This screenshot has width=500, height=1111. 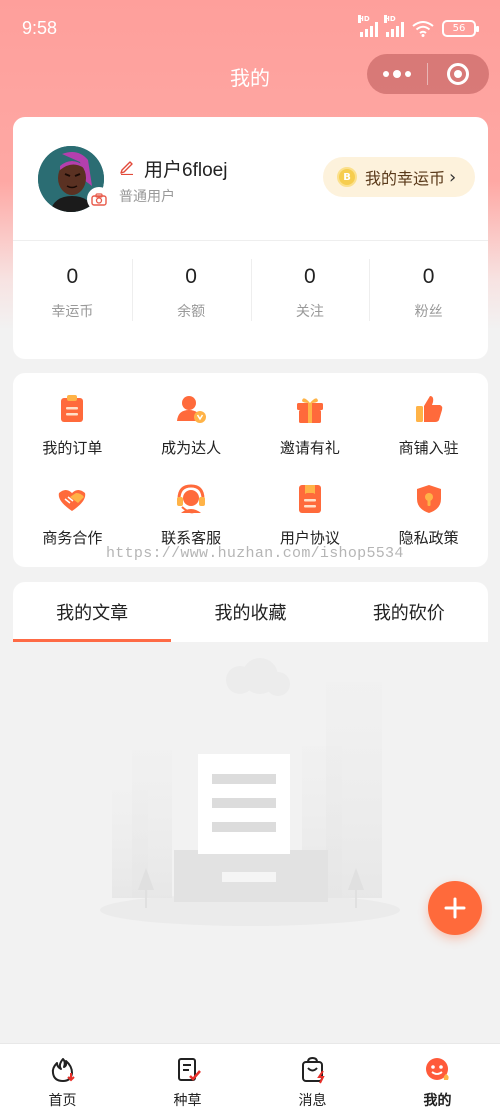 What do you see at coordinates (428, 289) in the screenshot?
I see `stat-followers: 0 粉丝` at bounding box center [428, 289].